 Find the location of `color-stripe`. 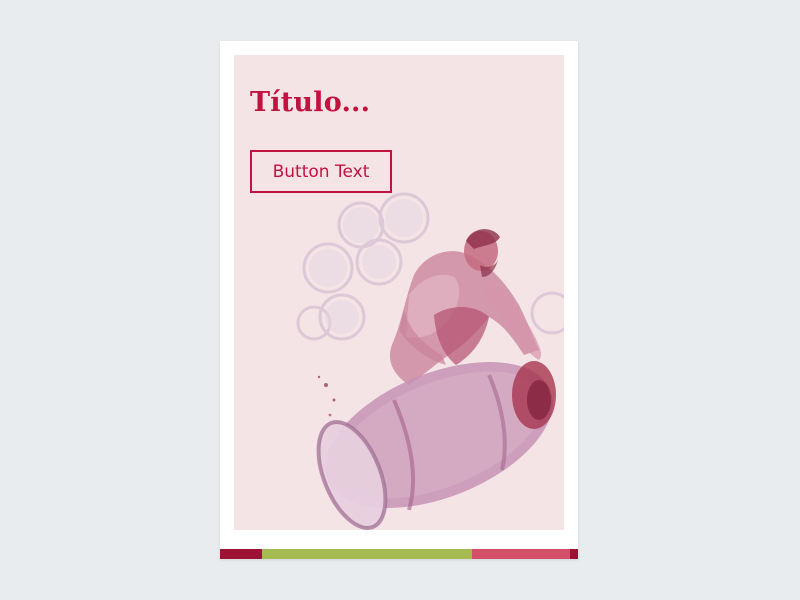

color-stripe is located at coordinates (399, 554).